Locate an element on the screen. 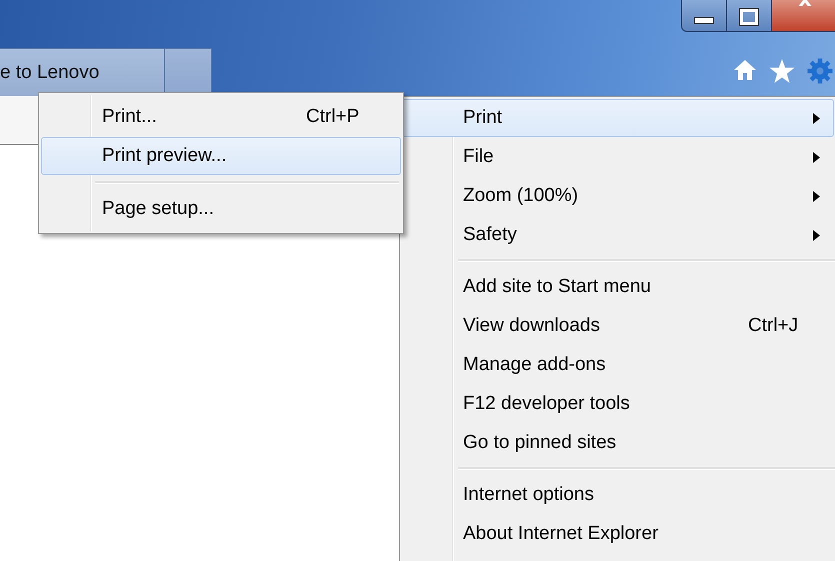 Image resolution: width=835 pixels, height=561 pixels. menu-item: F12 developer tools is located at coordinates (618, 404).